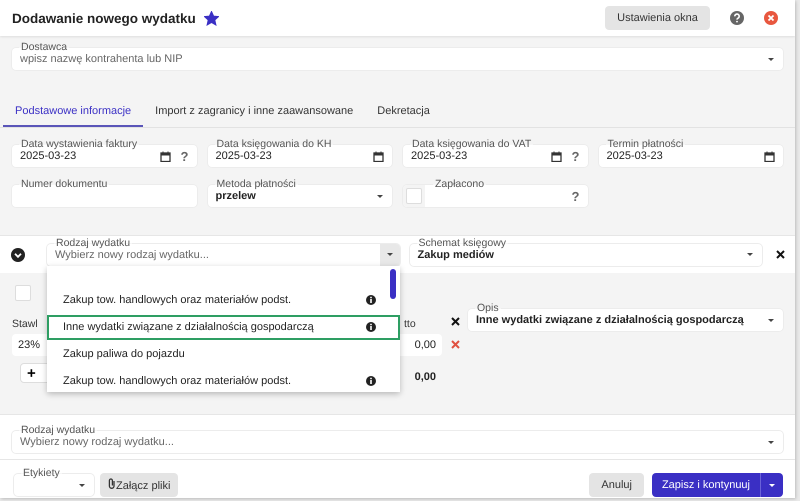 This screenshot has height=501, width=800. Describe the element at coordinates (223, 327) in the screenshot. I see `dropdown-option: Inne wydatki związane z działalnością gospodarczą` at that location.